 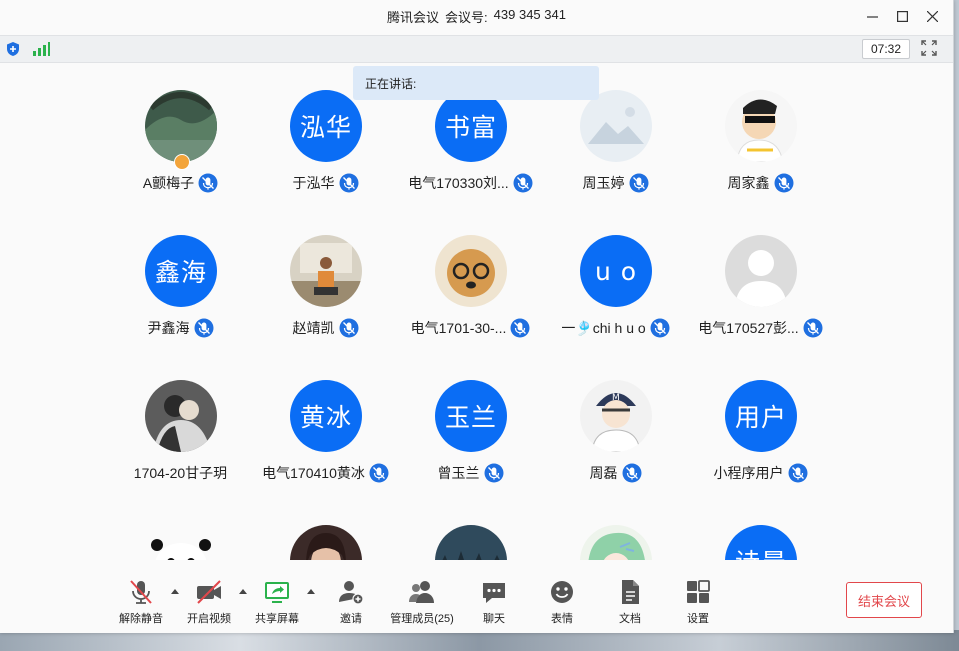 I want to click on initials-avatar: 鑫海, so click(x=181, y=271).